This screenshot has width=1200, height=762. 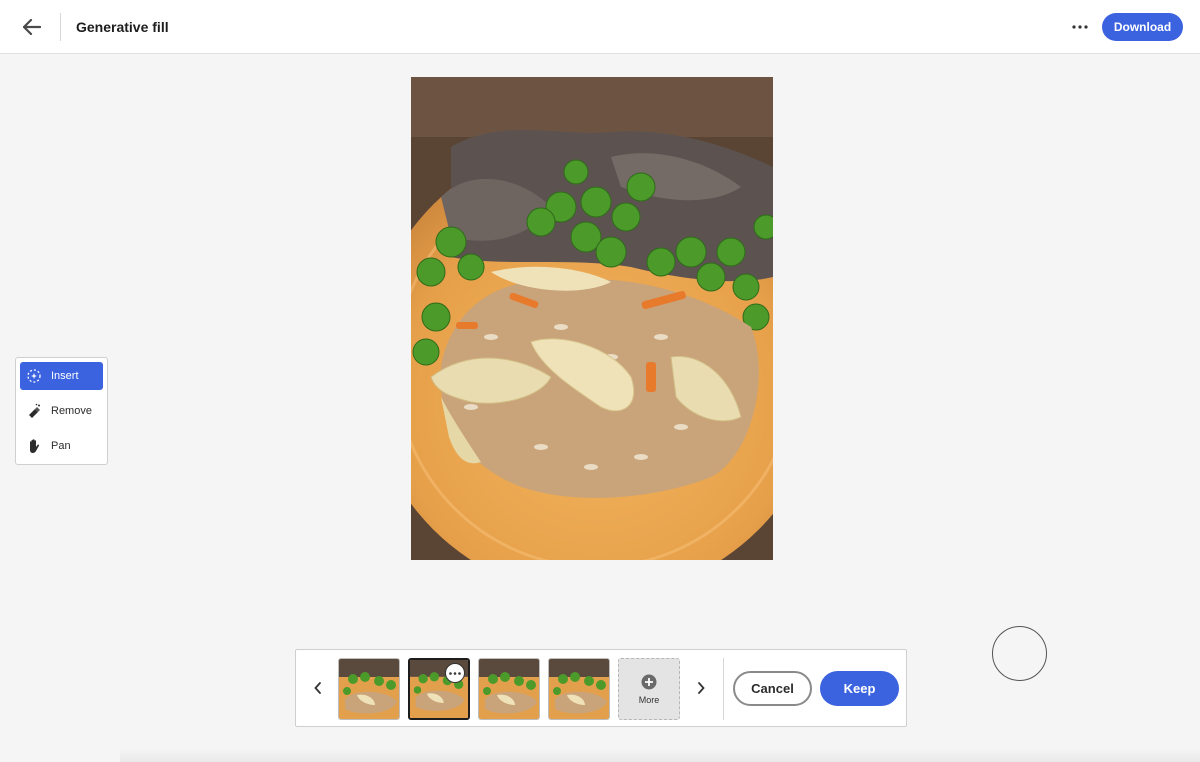 I want to click on back-button, so click(x=32, y=27).